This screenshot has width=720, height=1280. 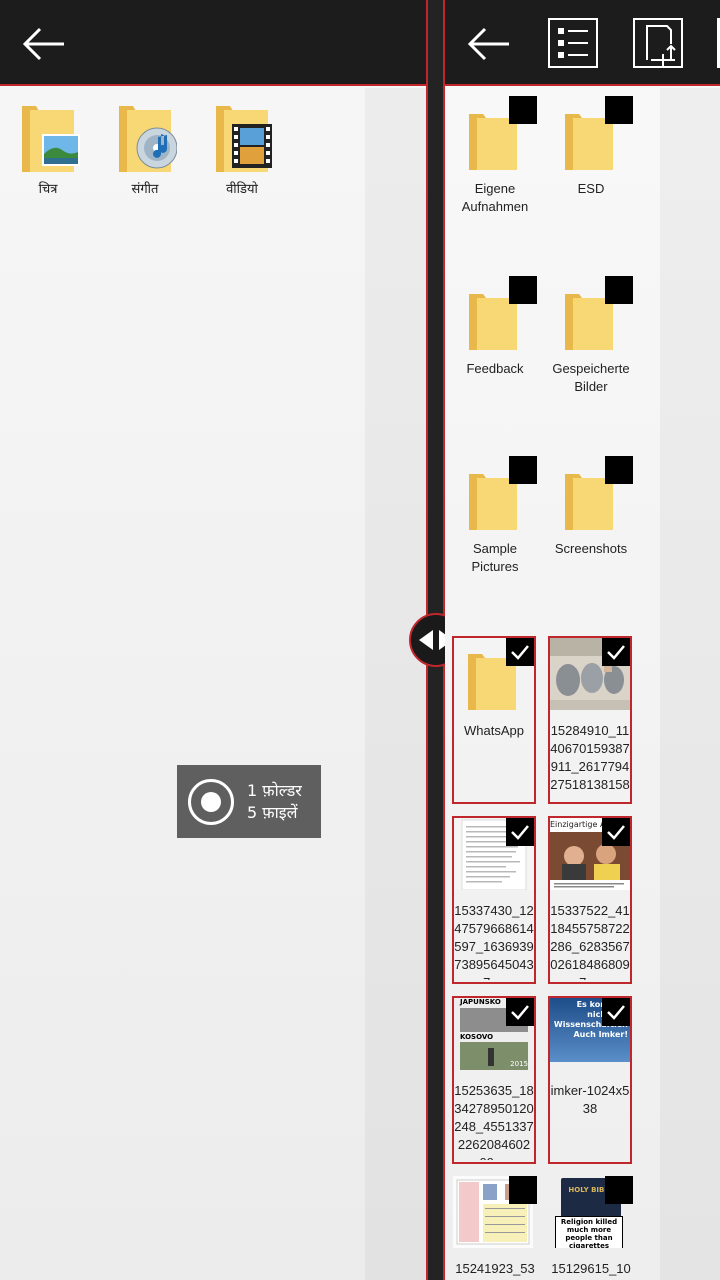 I want to click on selection-summary-badge: 1 फ़ोल्डर 5 फ़ाइलें, so click(x=249, y=801).